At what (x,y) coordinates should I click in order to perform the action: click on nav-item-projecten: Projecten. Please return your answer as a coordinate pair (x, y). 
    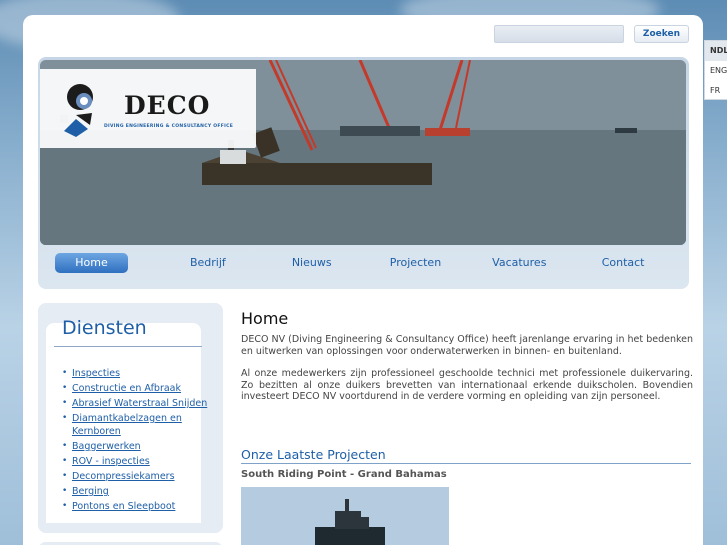
    Looking at the image, I should click on (416, 266).